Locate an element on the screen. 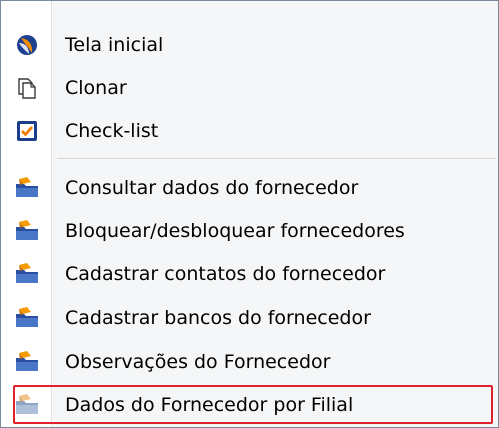  menu-item-label: Observações do Fornecedor is located at coordinates (198, 362).